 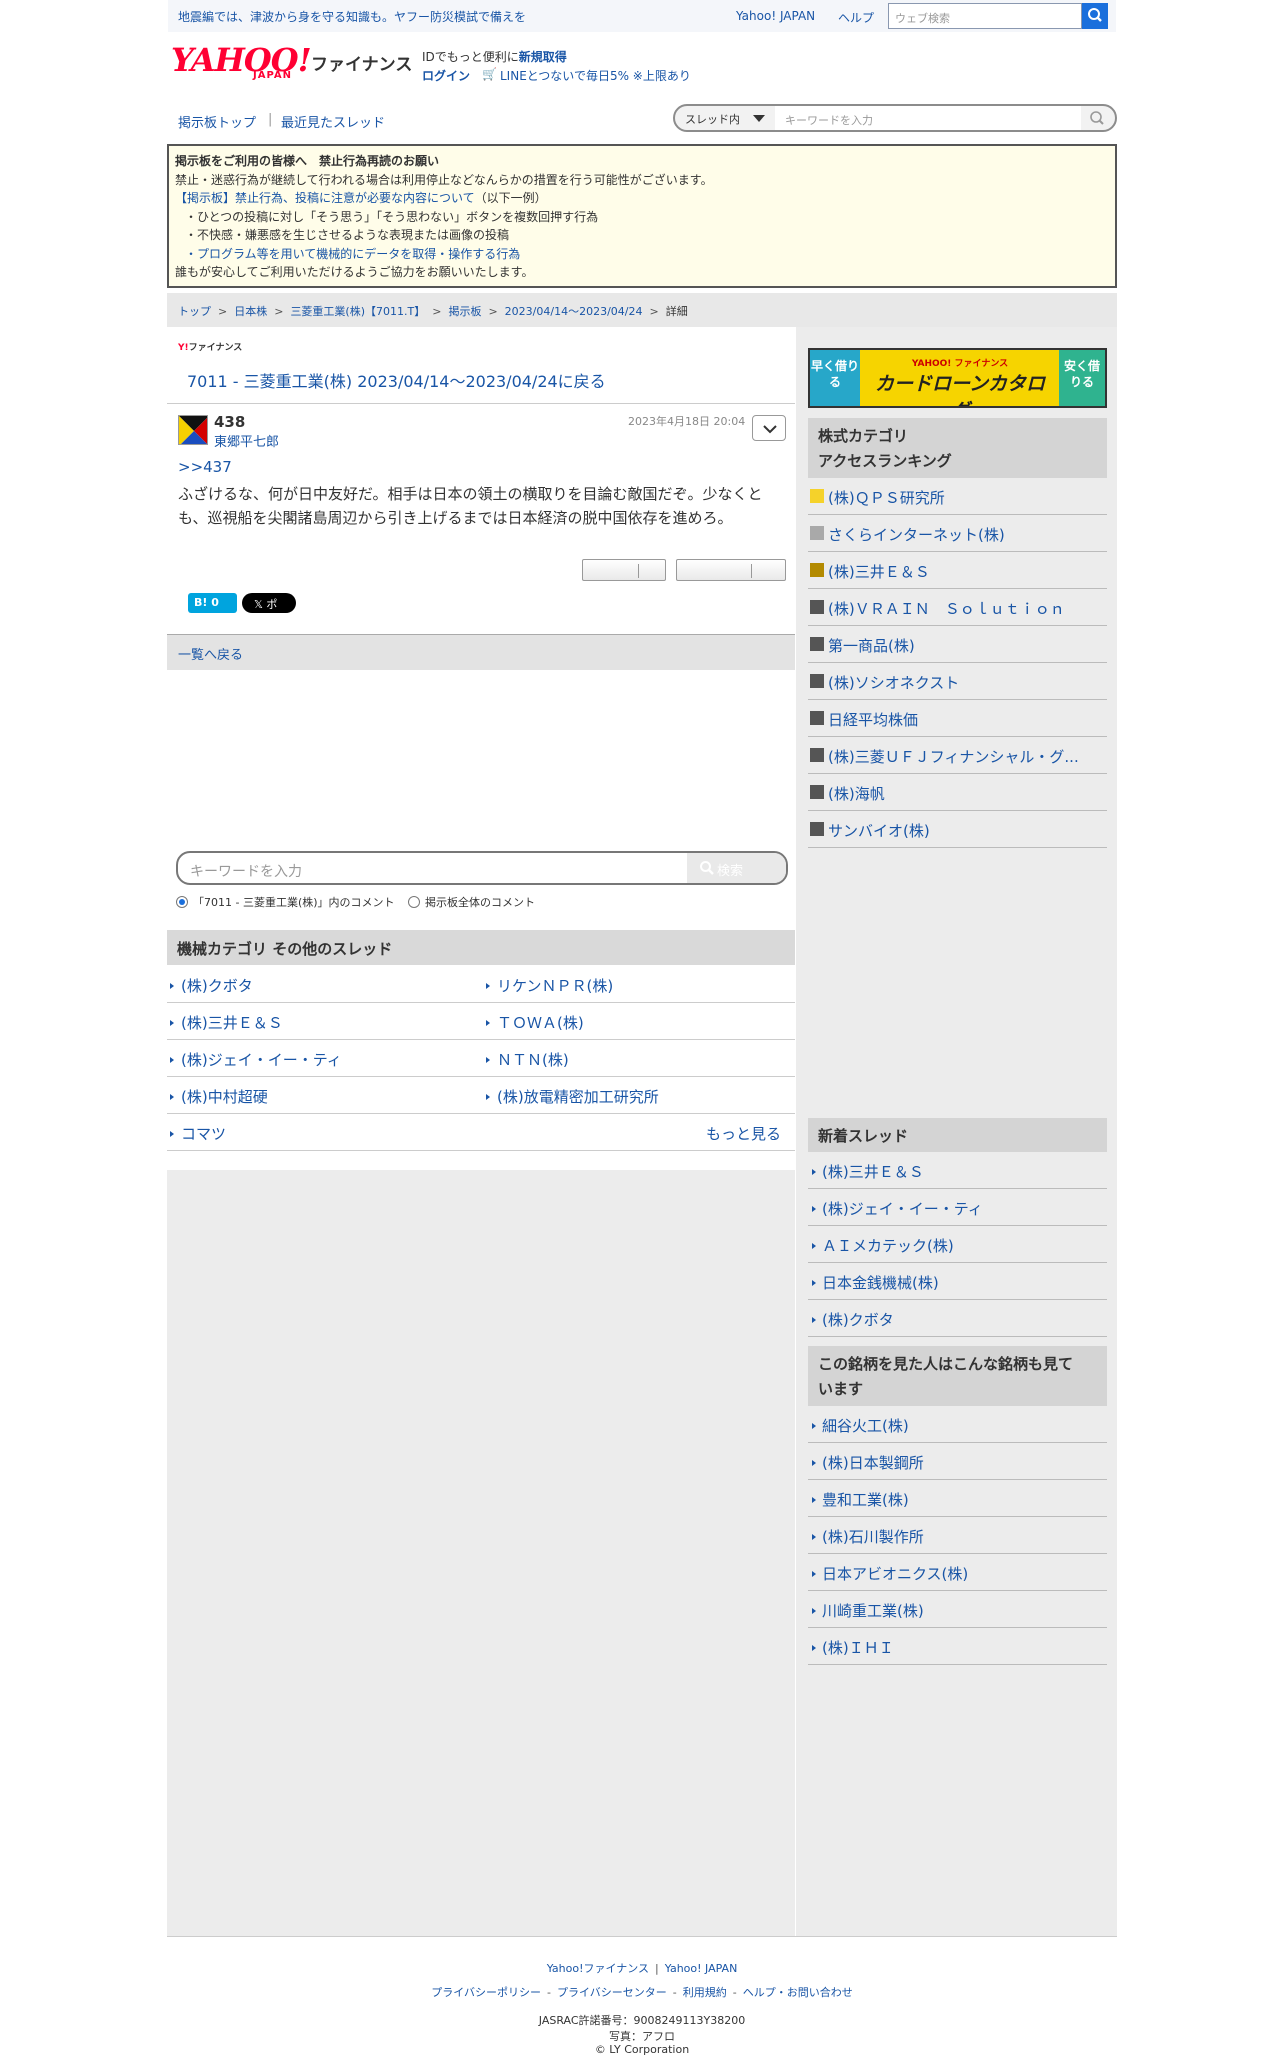 I want to click on line-promo-link: LINEとつないで毎日5% ※上限あり, so click(x=595, y=75).